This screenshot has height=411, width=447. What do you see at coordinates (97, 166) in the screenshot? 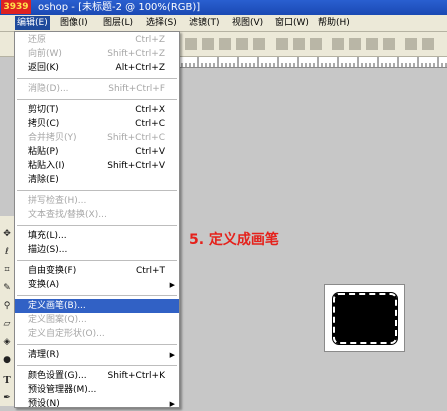
I see `menu-item-paste-into: 粘贴入(I) Shift+Ctrl+V` at bounding box center [97, 166].